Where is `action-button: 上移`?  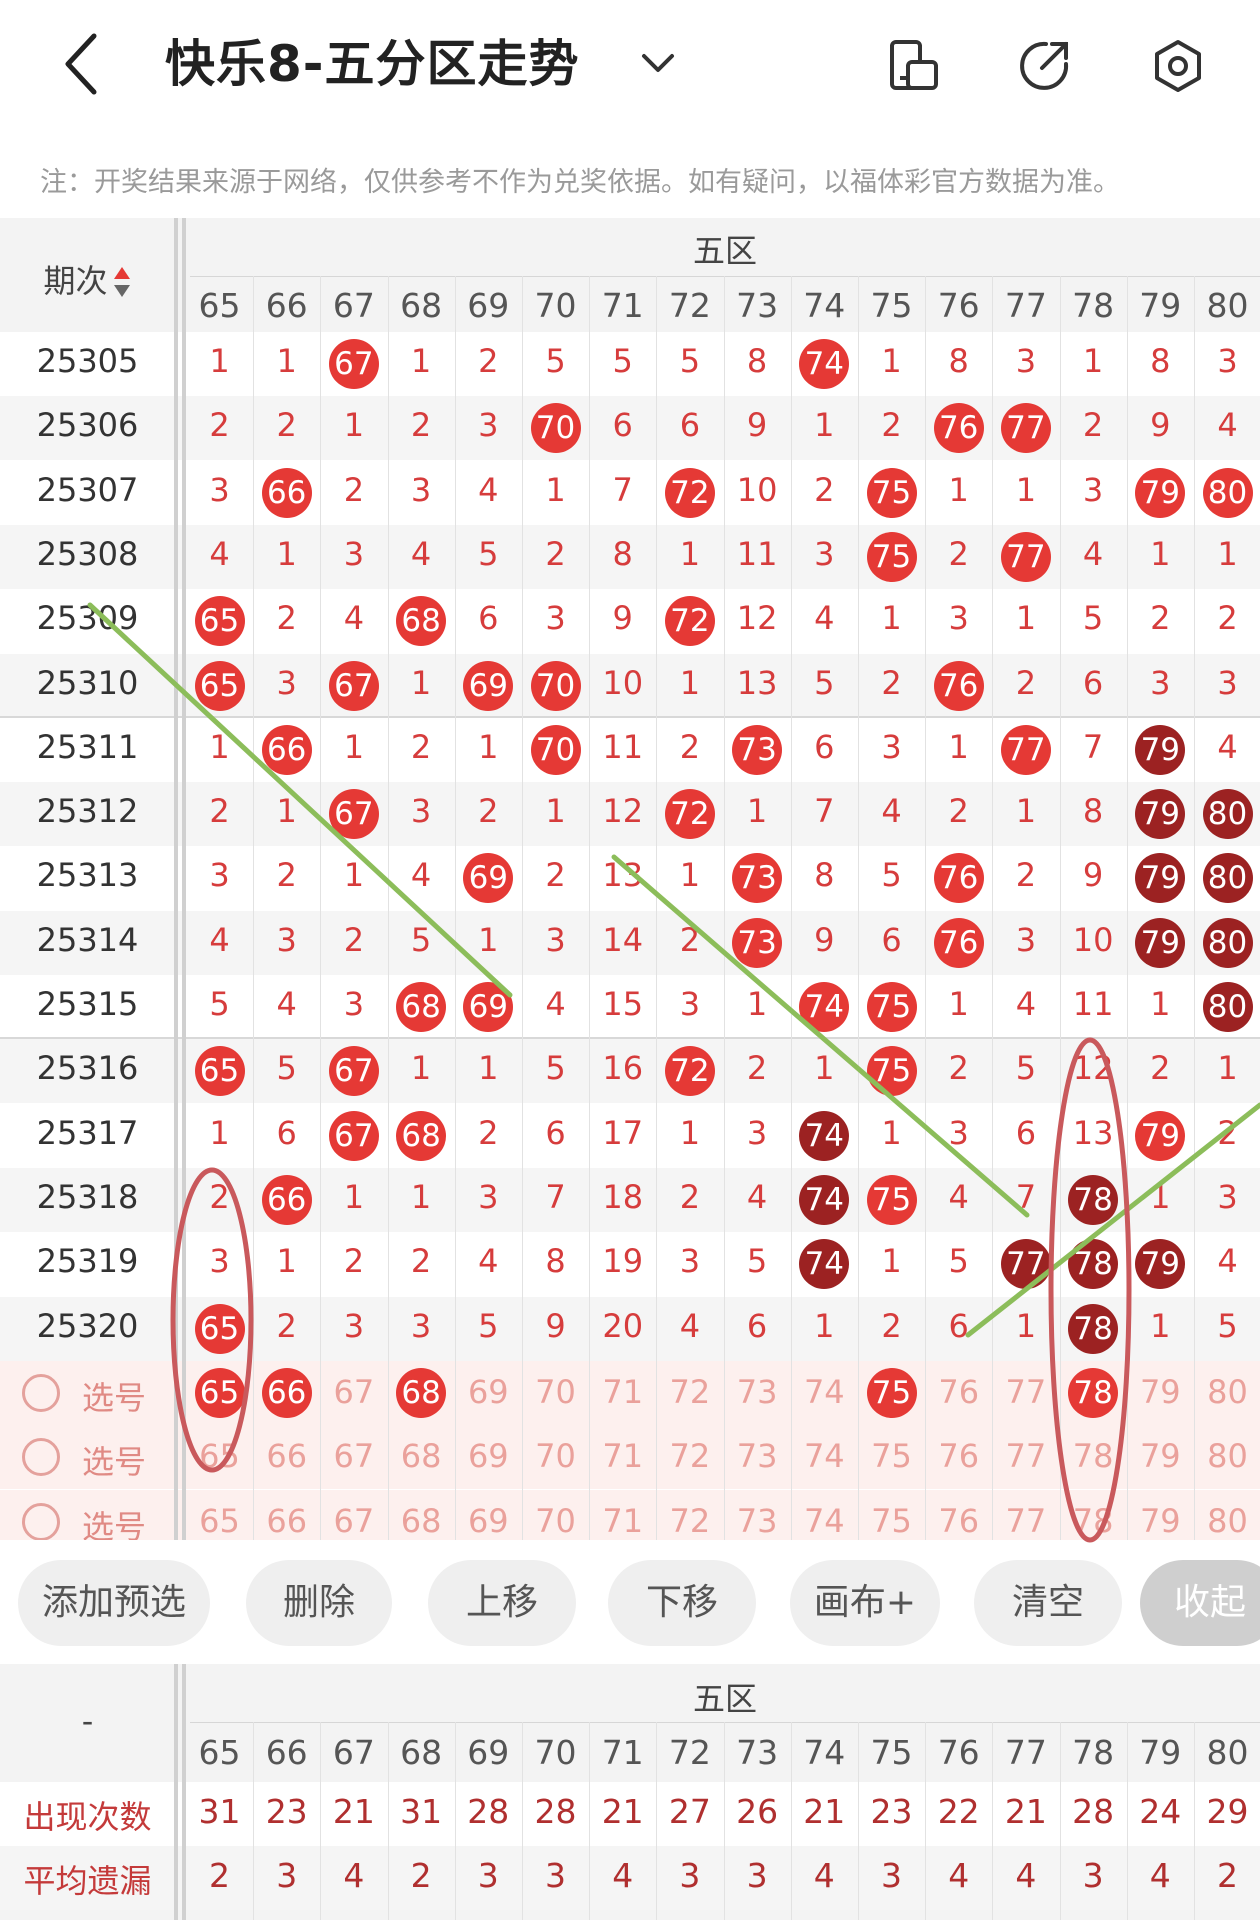 action-button: 上移 is located at coordinates (502, 1603).